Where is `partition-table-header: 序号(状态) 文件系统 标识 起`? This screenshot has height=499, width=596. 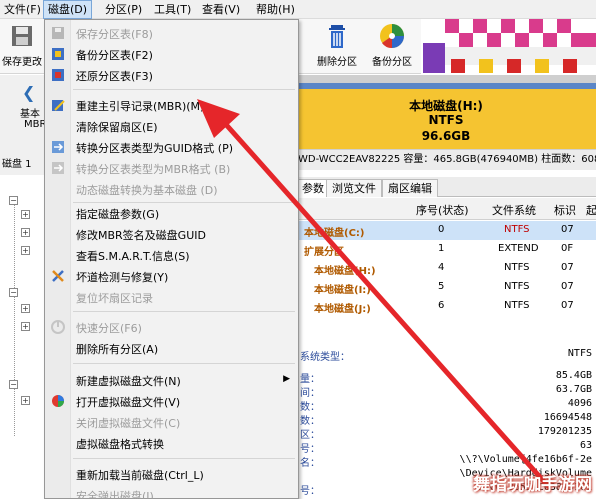 partition-table-header: 序号(状态) 文件系统 标识 起 is located at coordinates (446, 209).